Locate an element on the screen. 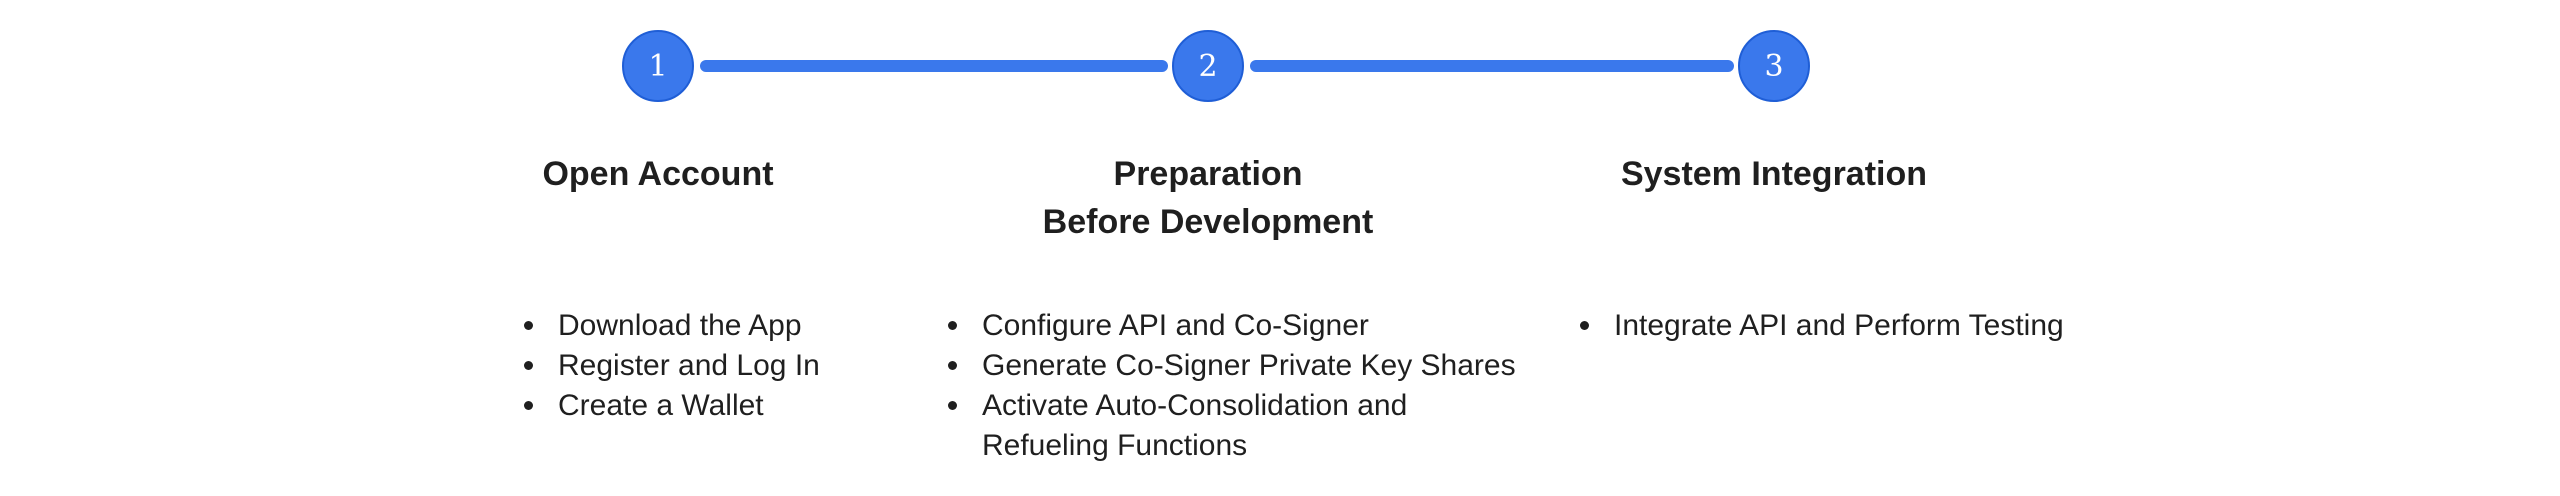  step-3-number: 3 is located at coordinates (1774, 66).